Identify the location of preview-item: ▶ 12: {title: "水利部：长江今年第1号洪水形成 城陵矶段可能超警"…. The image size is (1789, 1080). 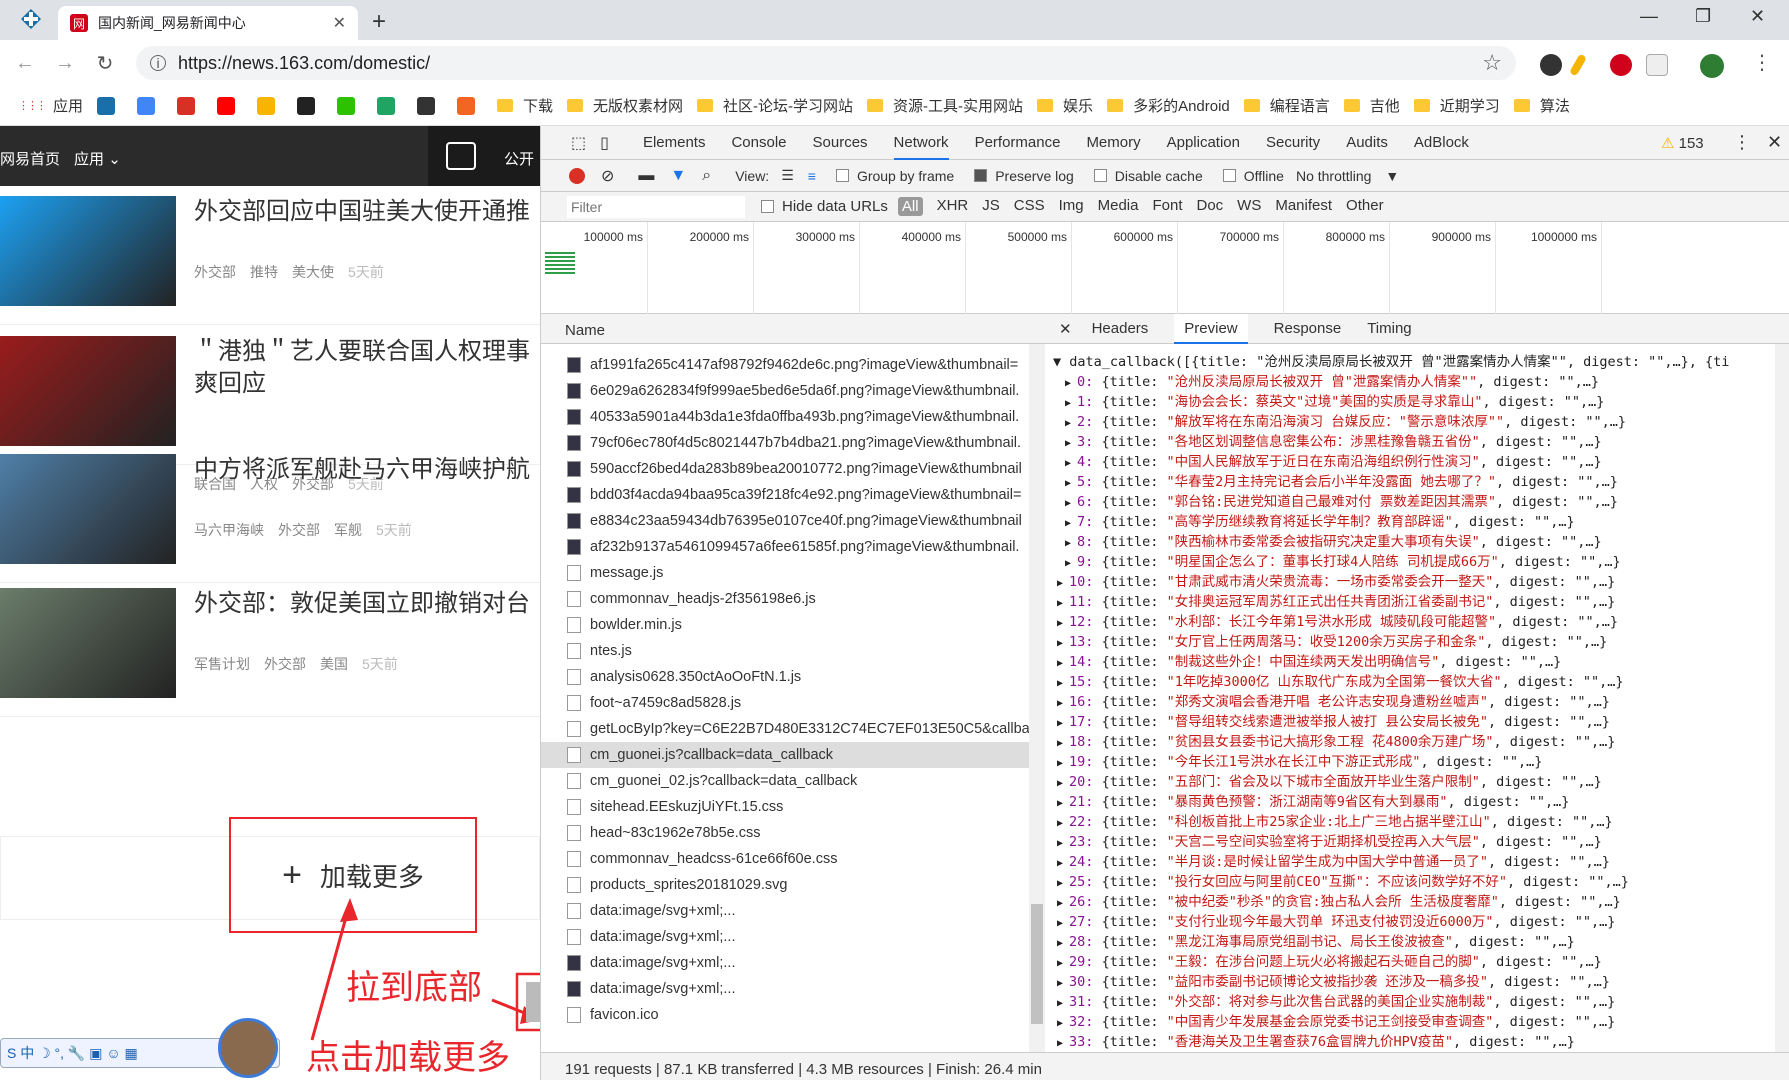
(1414, 622).